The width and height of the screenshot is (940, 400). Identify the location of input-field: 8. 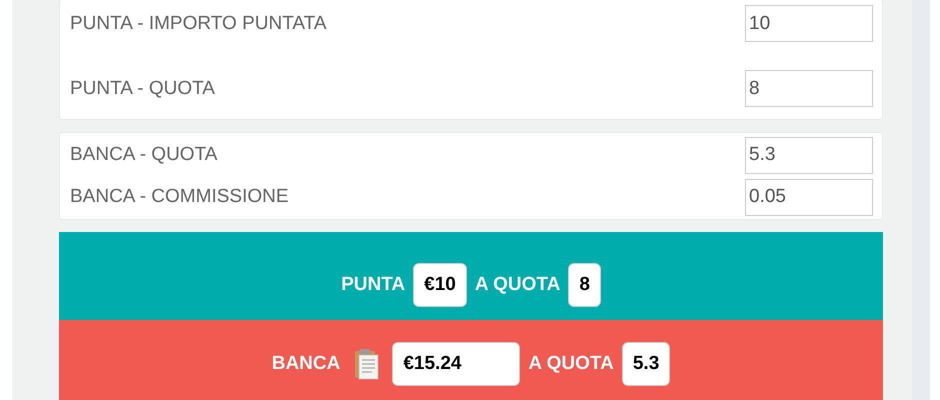
(809, 88).